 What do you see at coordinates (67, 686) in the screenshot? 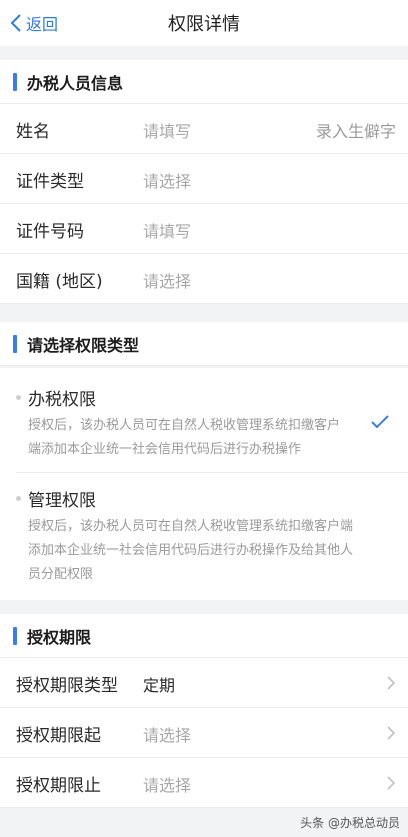
I see `field-label: 授权期限类型` at bounding box center [67, 686].